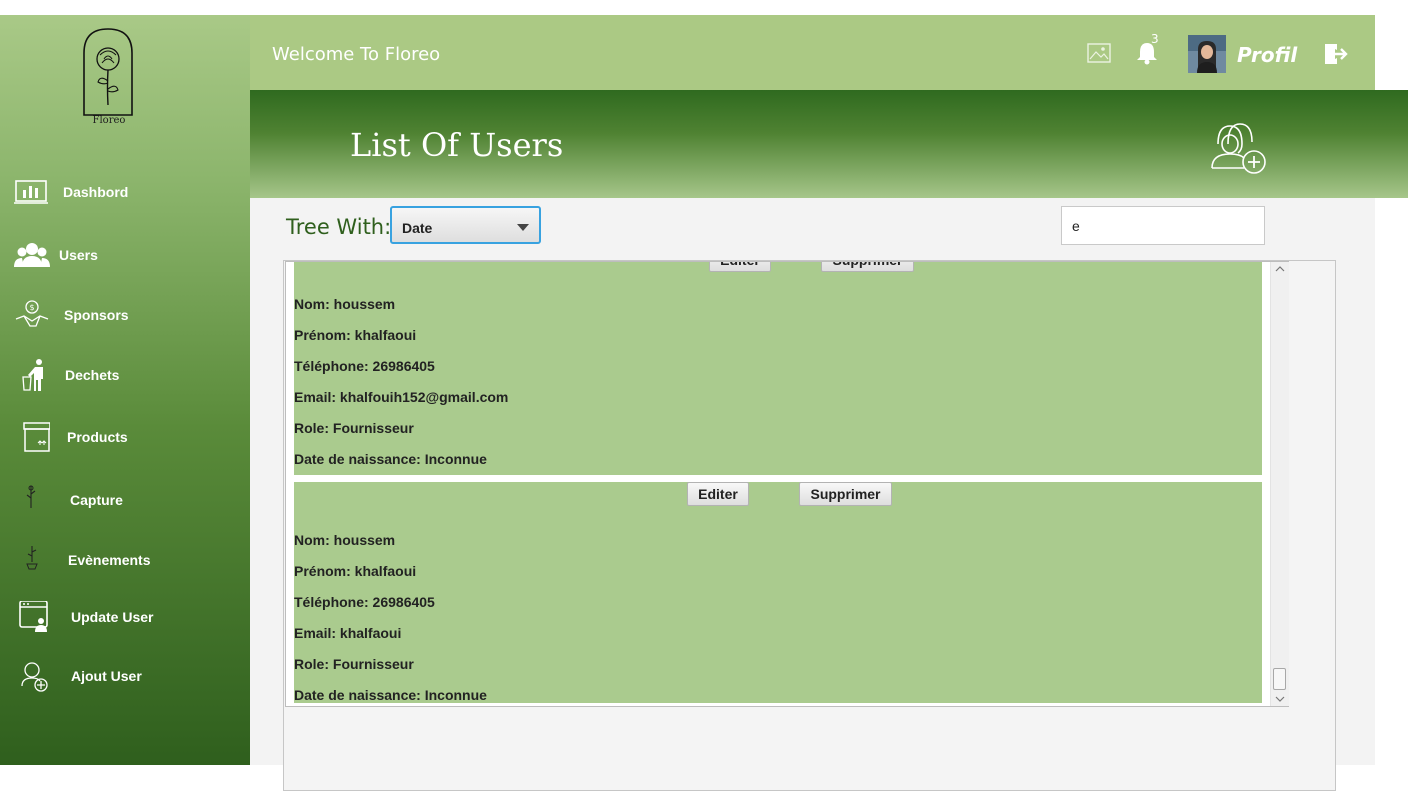 Image resolution: width=1408 pixels, height=793 pixels. I want to click on flower-pot-icon, so click(32, 558).